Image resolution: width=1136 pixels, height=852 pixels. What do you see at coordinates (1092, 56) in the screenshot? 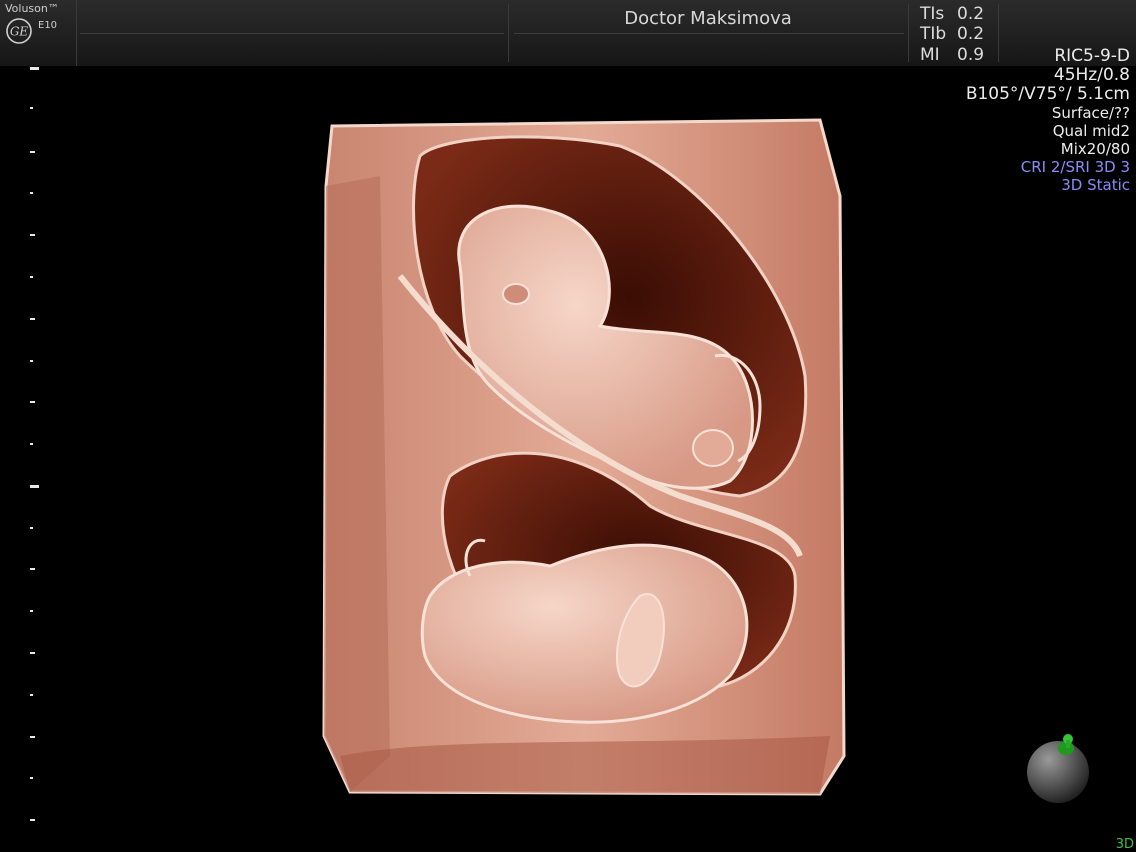
I see `probe-label: RIC5-9-D` at bounding box center [1092, 56].